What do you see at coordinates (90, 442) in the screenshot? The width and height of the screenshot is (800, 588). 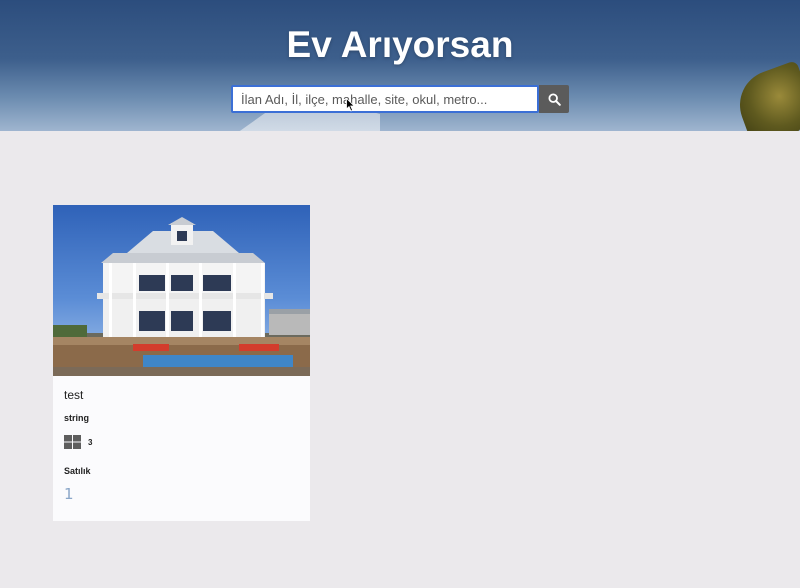 I see `room-count: 3` at bounding box center [90, 442].